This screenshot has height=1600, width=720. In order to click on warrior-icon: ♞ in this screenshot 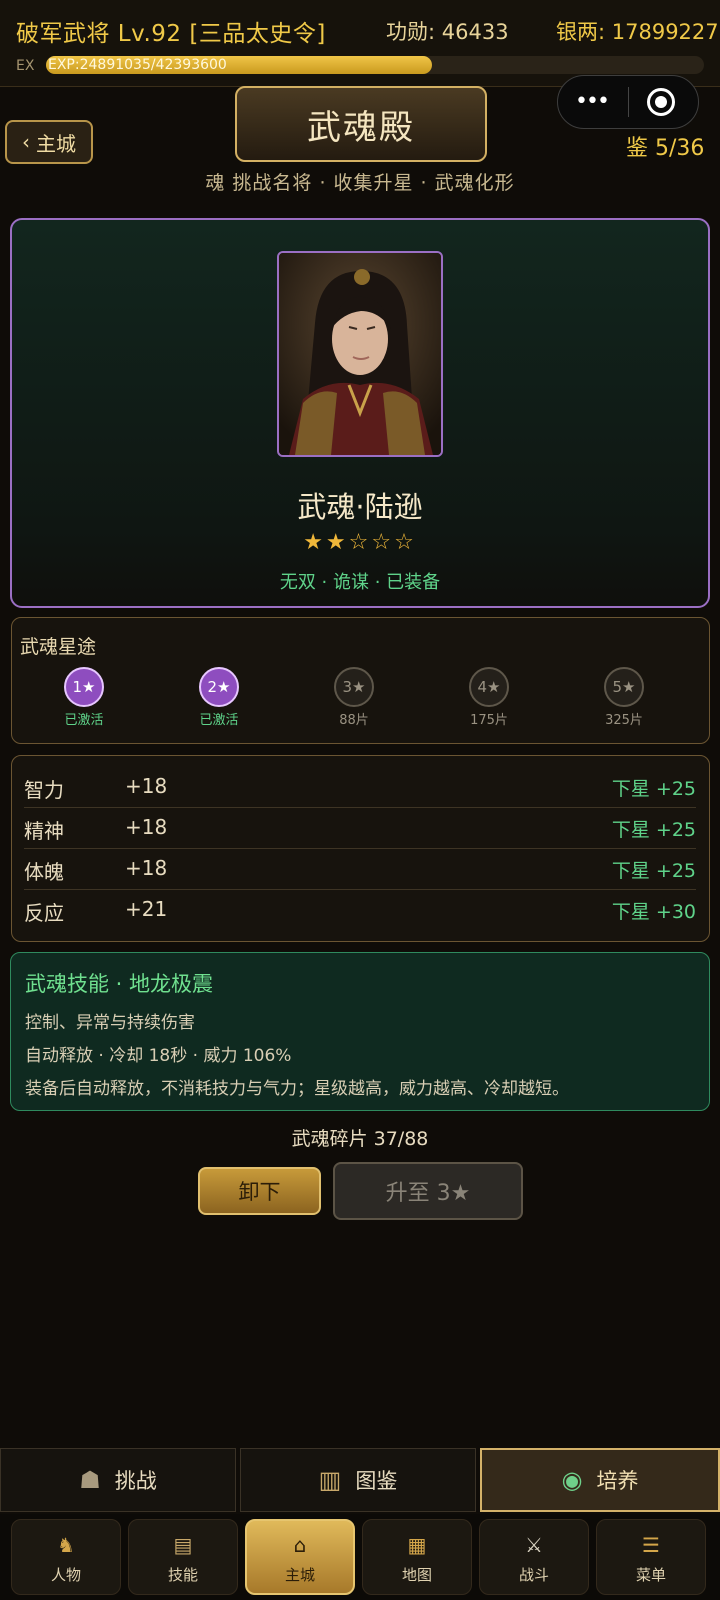, I will do `click(66, 1544)`.